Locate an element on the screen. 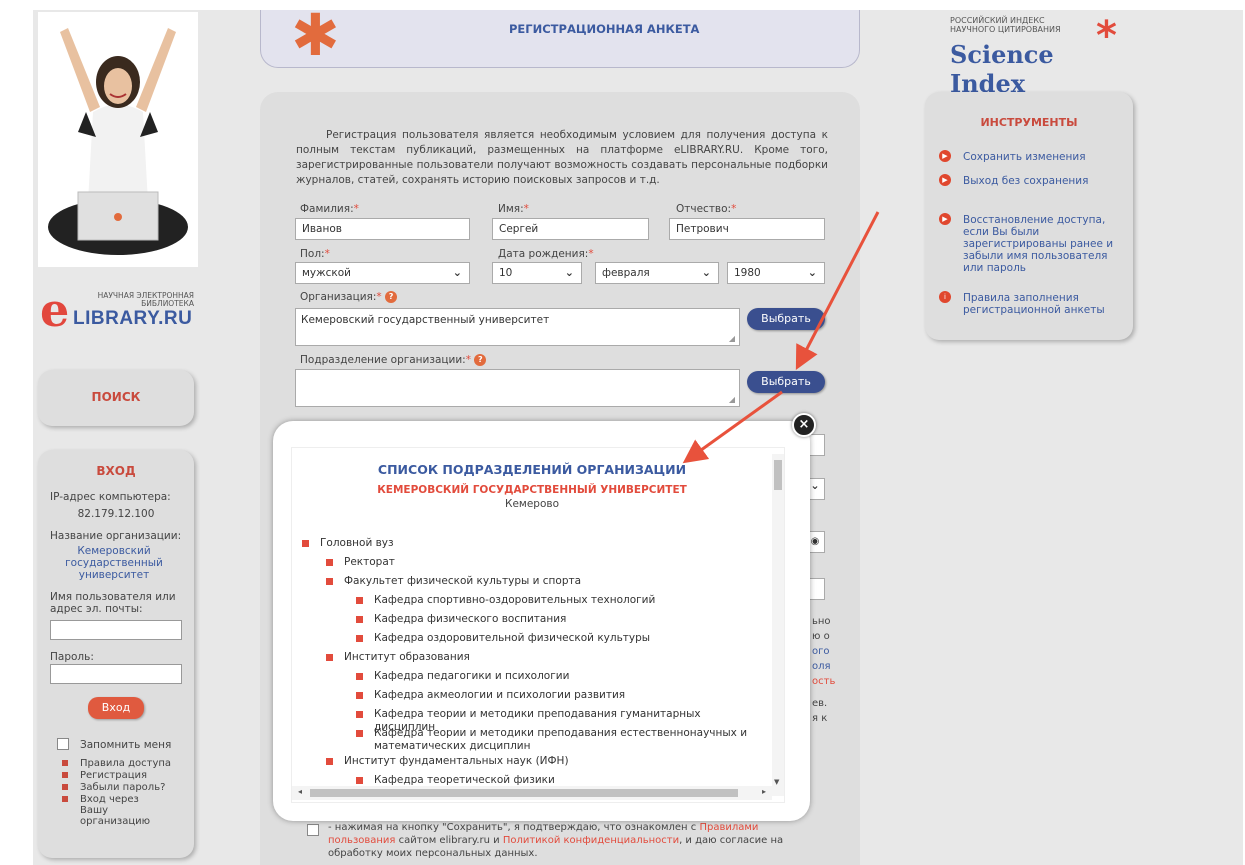 The image size is (1245, 865). annotation-arrows is located at coordinates (781, 337).